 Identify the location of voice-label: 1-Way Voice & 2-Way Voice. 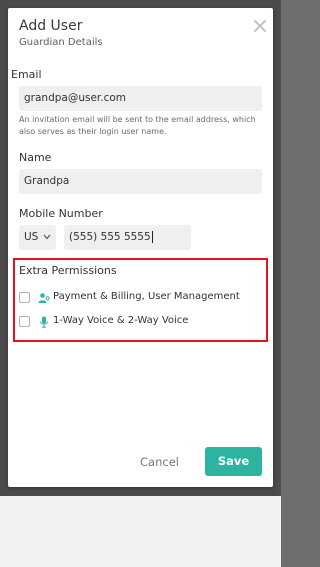
(121, 320).